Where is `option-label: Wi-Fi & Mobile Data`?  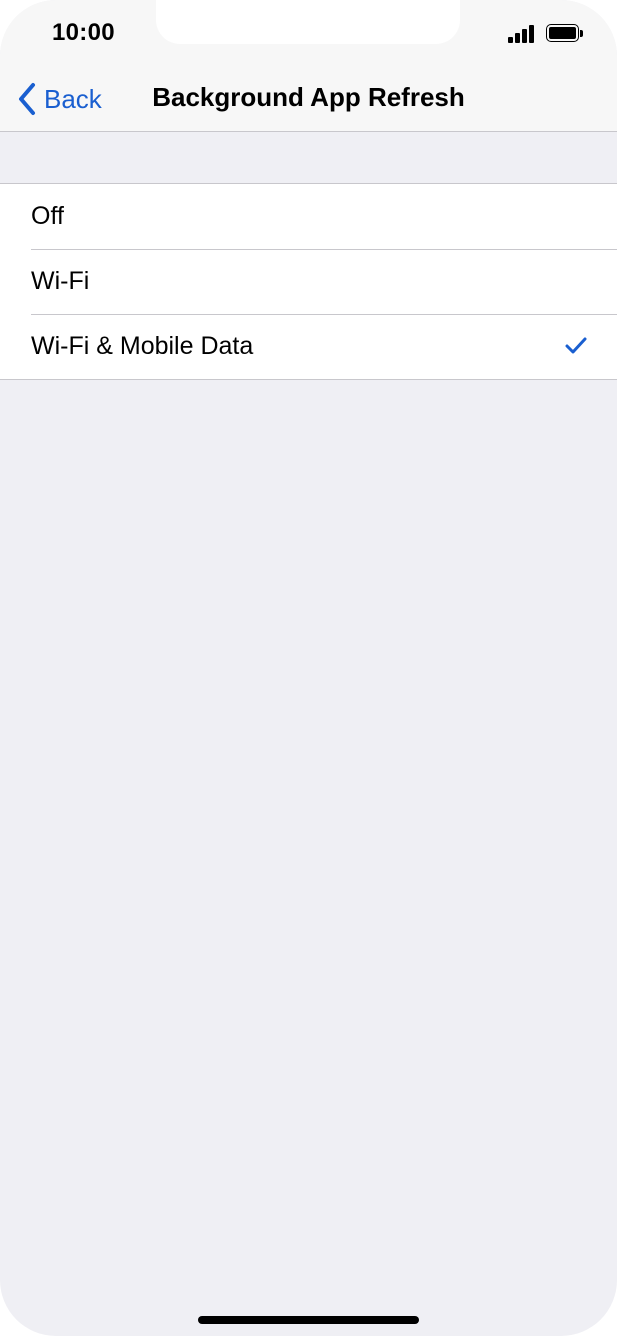
option-label: Wi-Fi & Mobile Data is located at coordinates (142, 346).